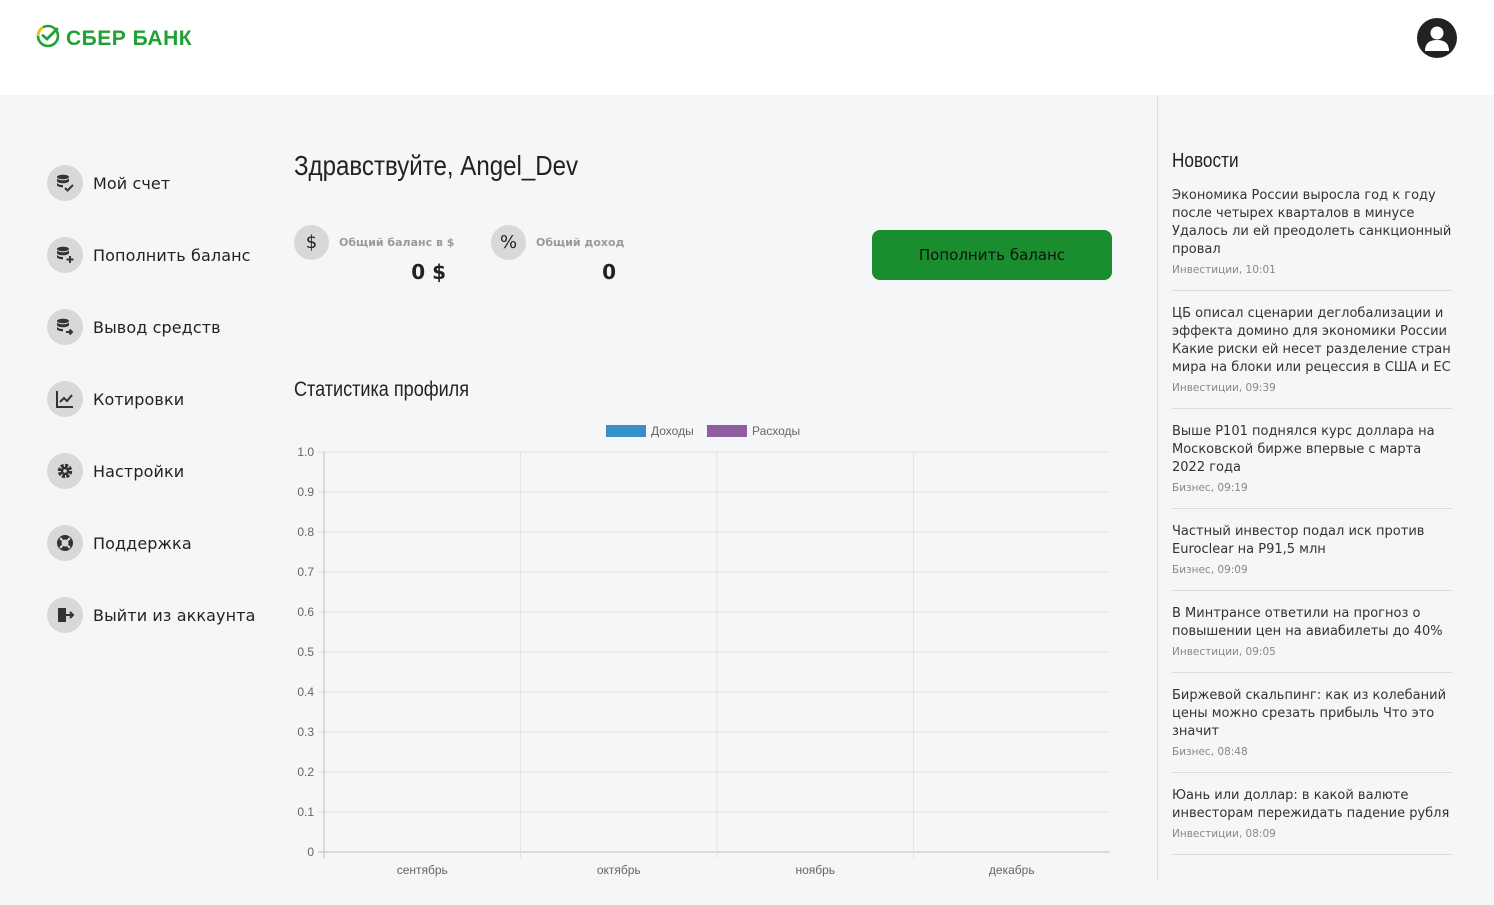 The image size is (1494, 905). What do you see at coordinates (1012, 870) in the screenshot?
I see `x-tick-label: декабрь` at bounding box center [1012, 870].